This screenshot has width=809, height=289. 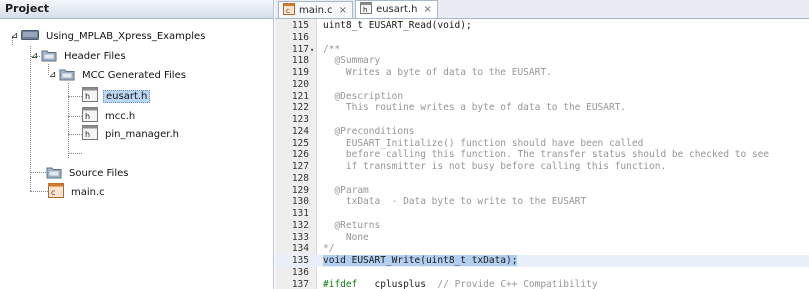 I want to click on code-line: 118 @Summary, so click(x=542, y=61).